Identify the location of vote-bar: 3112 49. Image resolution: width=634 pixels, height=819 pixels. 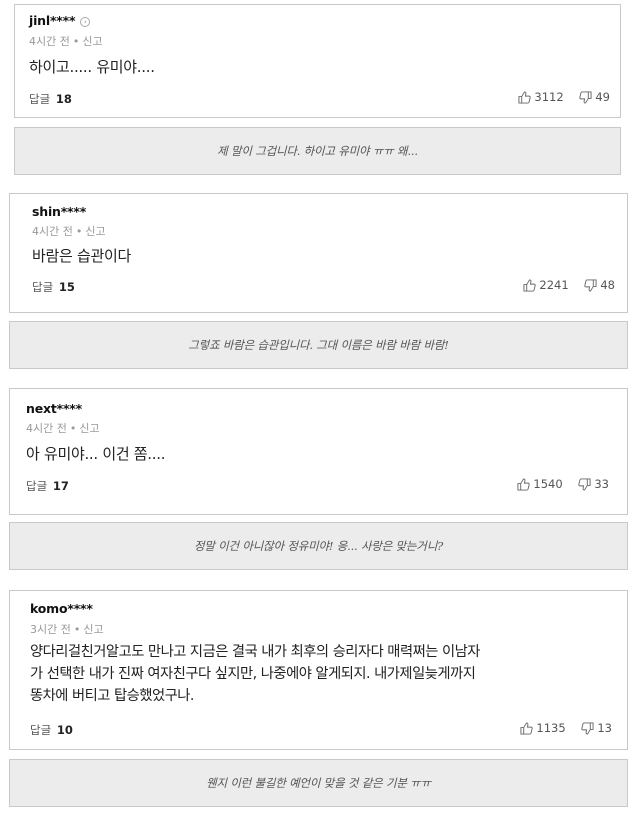
(564, 98).